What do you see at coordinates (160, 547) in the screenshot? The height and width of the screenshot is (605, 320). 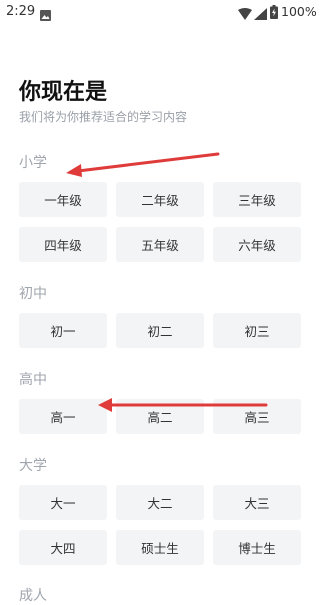 I see `option-masters: 硕士生` at bounding box center [160, 547].